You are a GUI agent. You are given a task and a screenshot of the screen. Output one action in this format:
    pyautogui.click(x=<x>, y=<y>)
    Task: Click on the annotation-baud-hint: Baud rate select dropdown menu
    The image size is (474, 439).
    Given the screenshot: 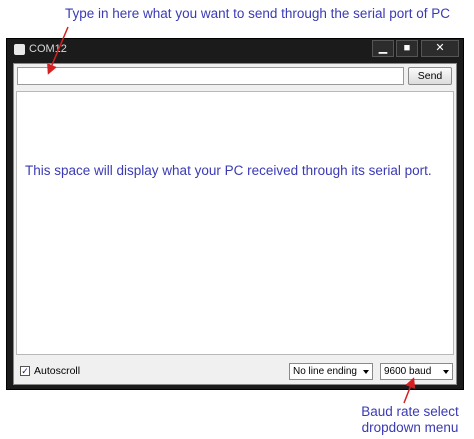 What is the action you would take?
    pyautogui.click(x=410, y=420)
    